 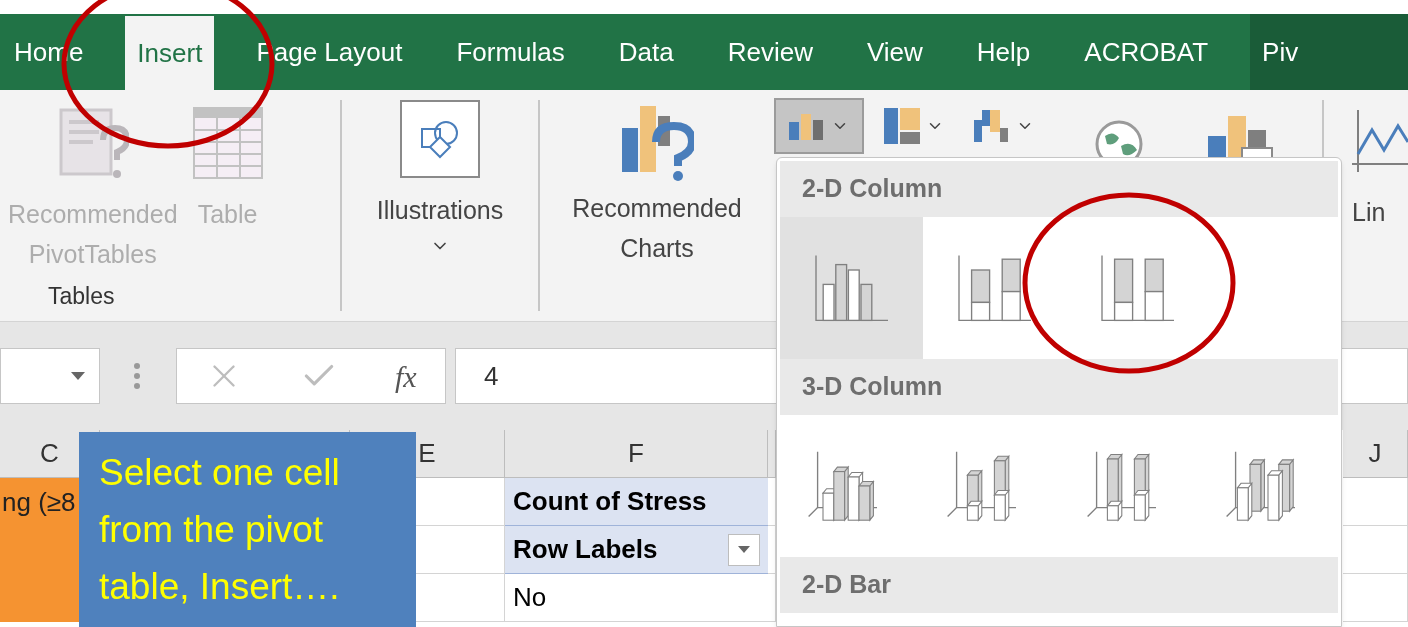 What do you see at coordinates (1375, 454) in the screenshot?
I see `column-header: J` at bounding box center [1375, 454].